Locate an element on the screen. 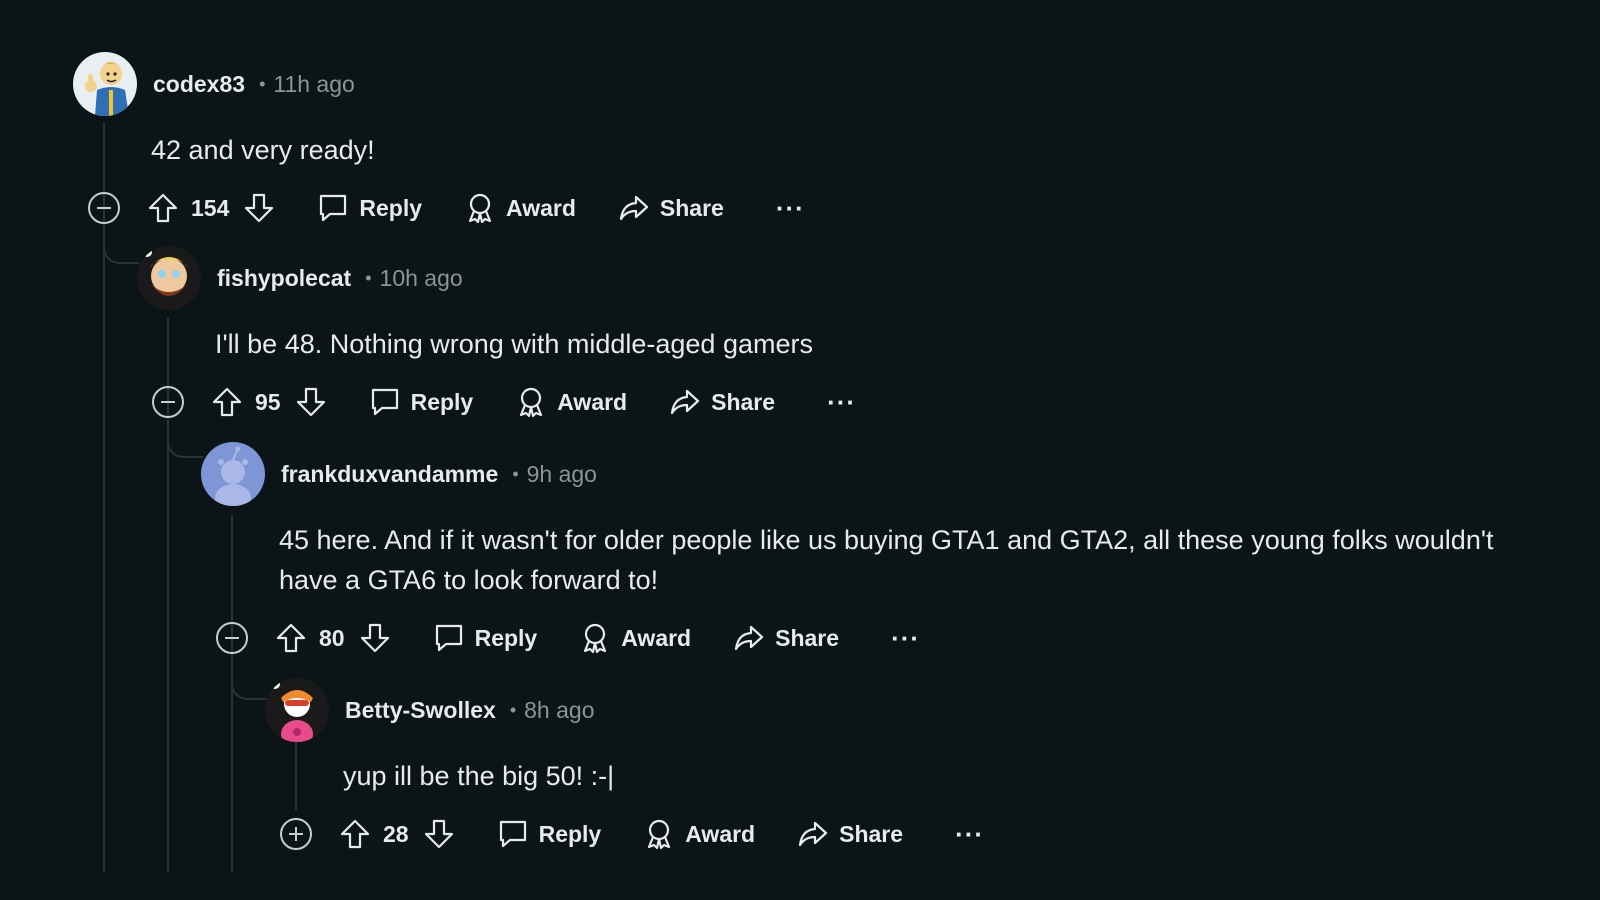  vote-count: 154 is located at coordinates (210, 207).